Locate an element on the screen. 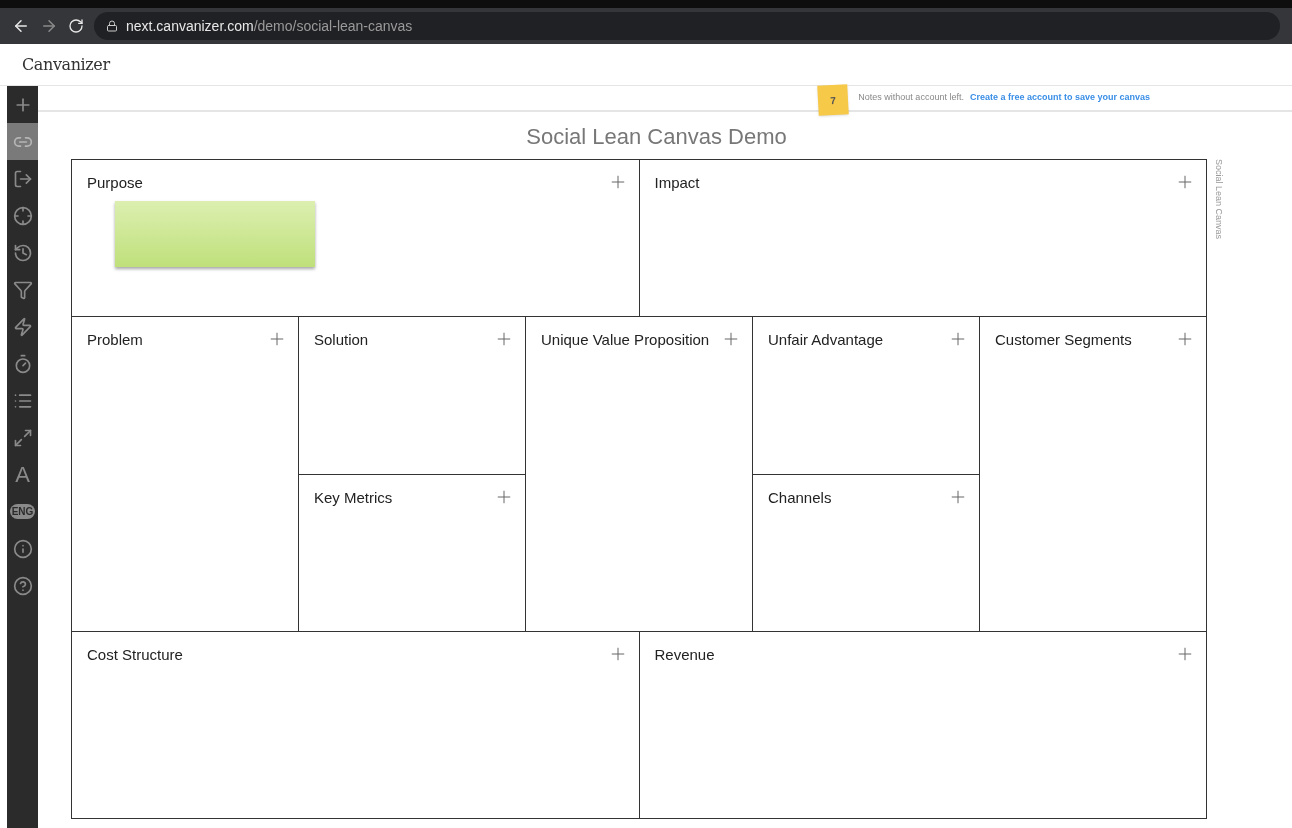 The image size is (1292, 828). crosshair-icon is located at coordinates (22, 215).